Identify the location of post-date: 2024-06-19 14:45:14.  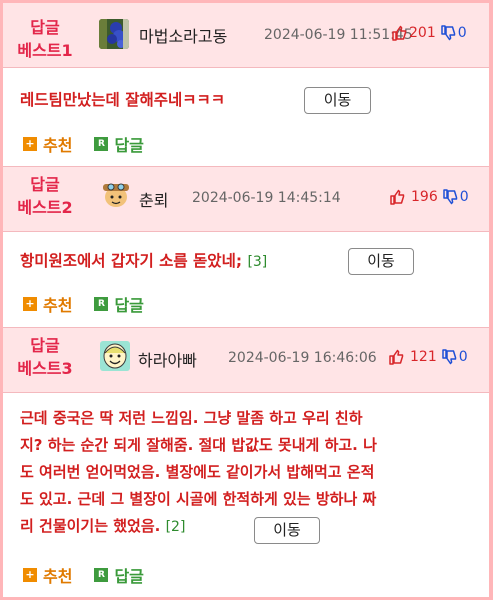
(266, 198).